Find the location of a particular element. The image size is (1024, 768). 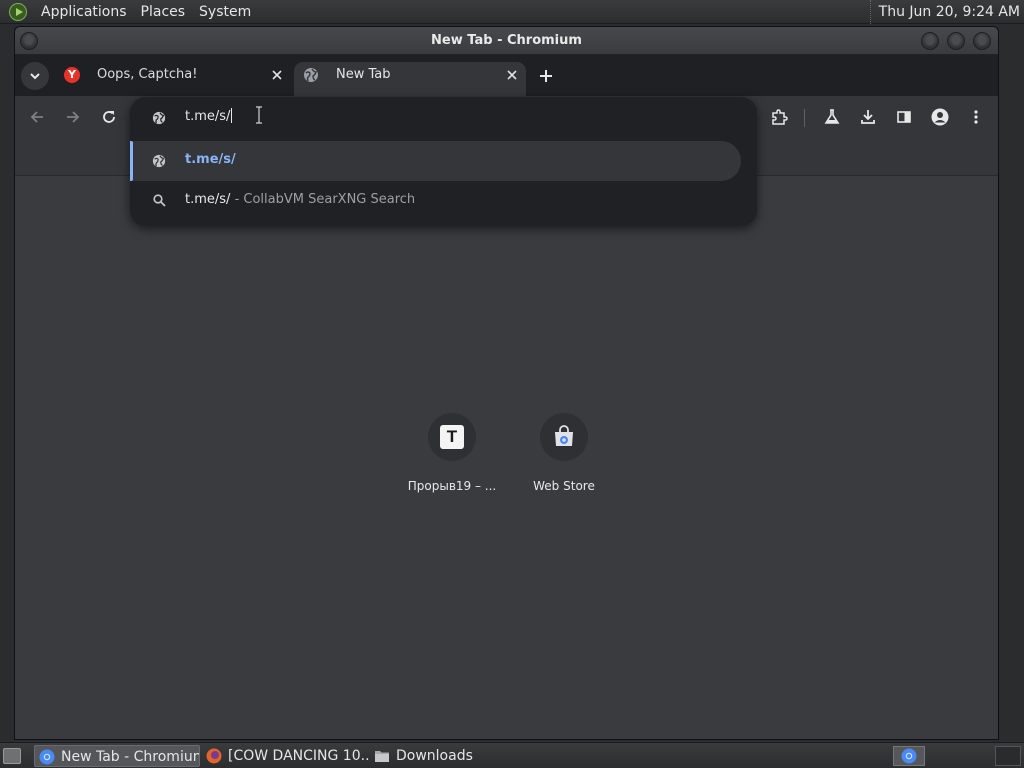

task-chromium: New Tab - Chromium is located at coordinates (117, 756).